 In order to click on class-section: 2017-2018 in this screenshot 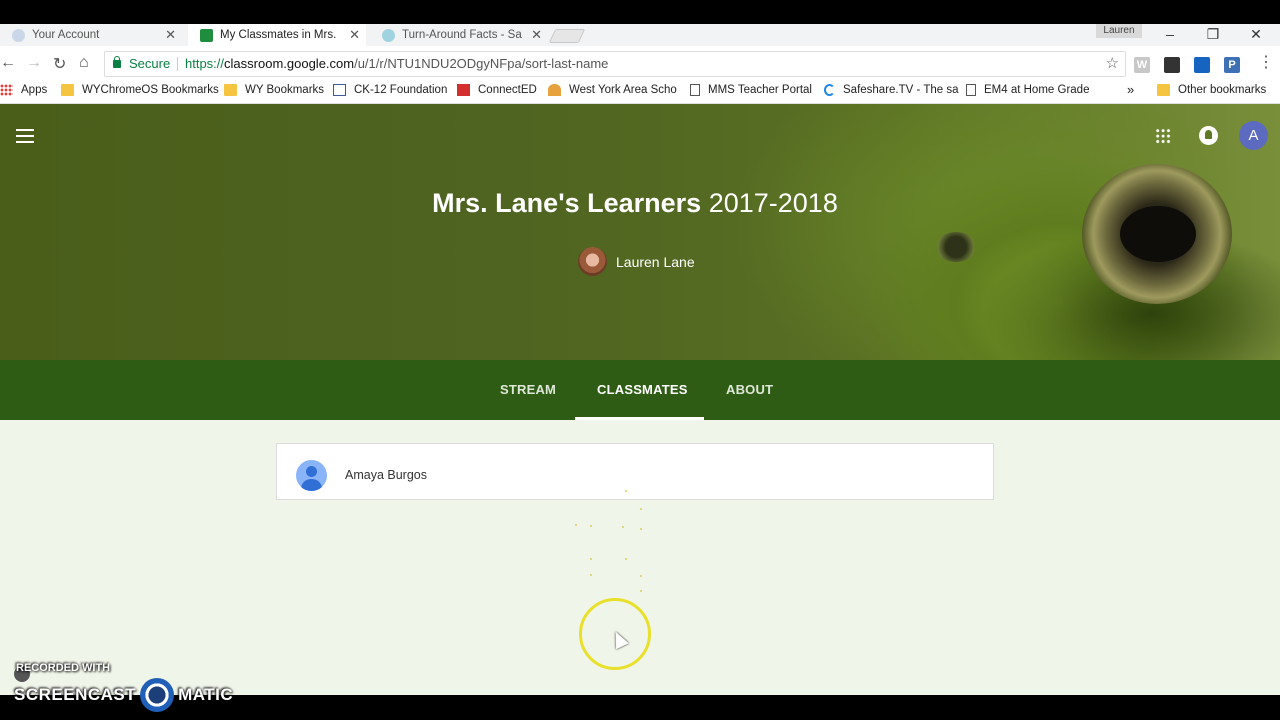, I will do `click(773, 203)`.